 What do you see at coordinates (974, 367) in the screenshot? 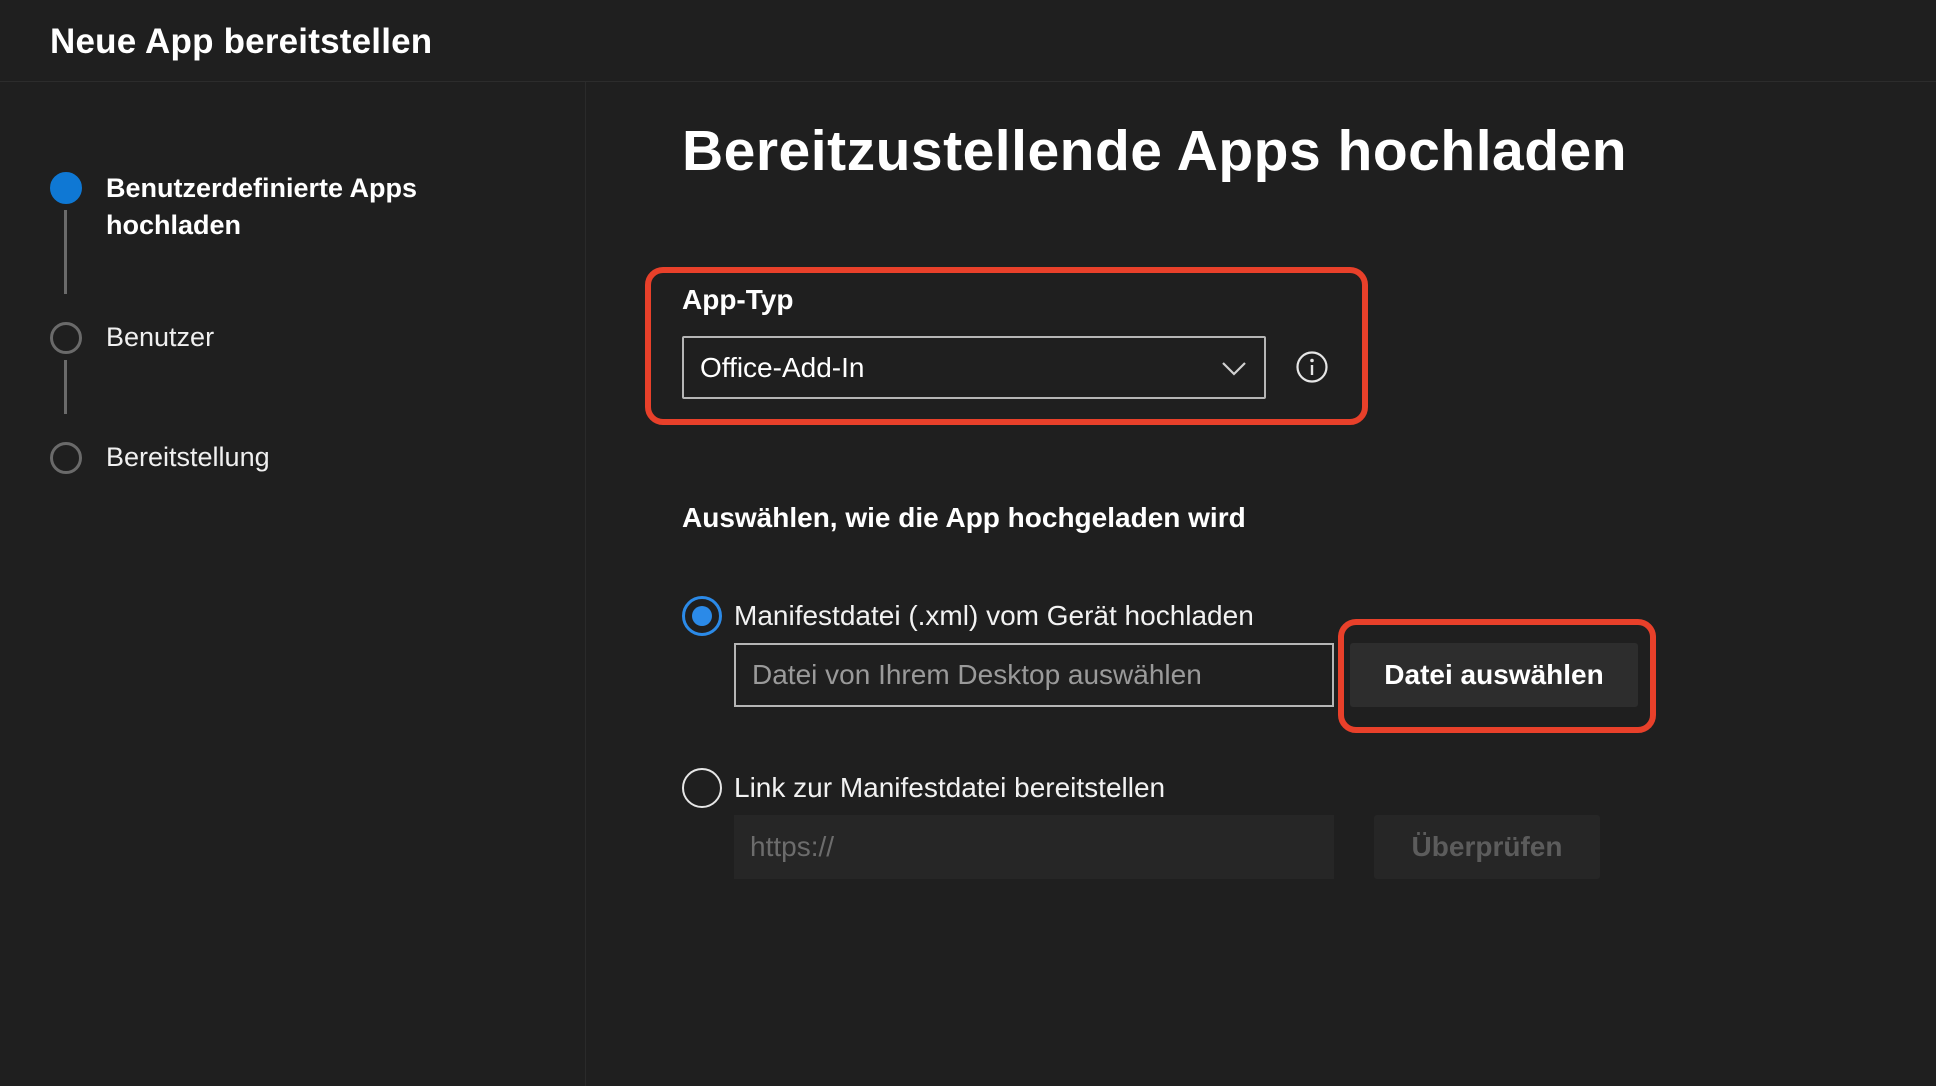
I see `app-type-dropdown: Office-Add-In` at bounding box center [974, 367].